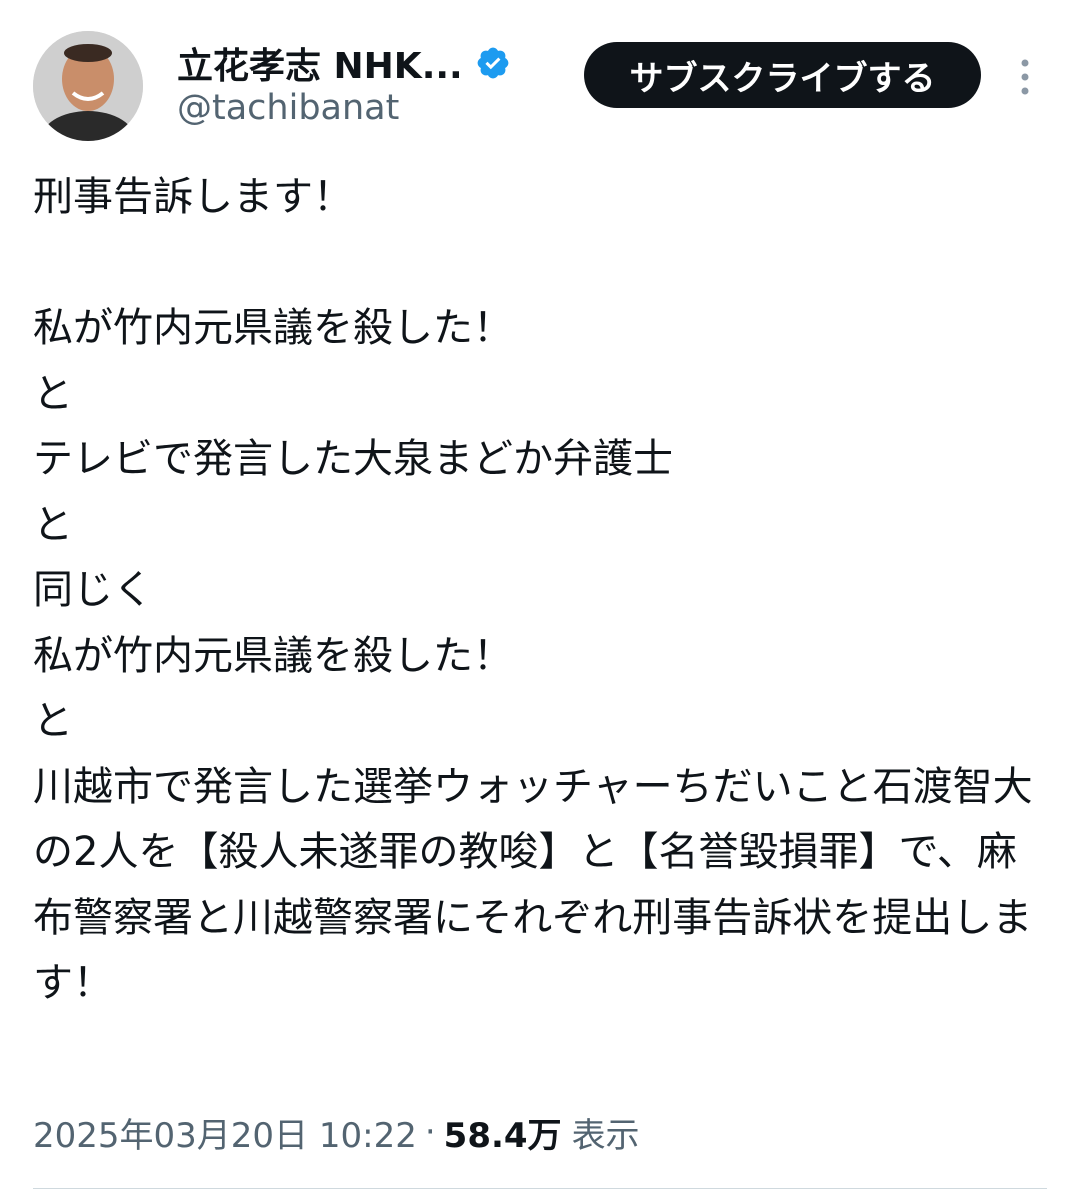 Image resolution: width=1080 pixels, height=1198 pixels. I want to click on avatar, so click(88, 86).